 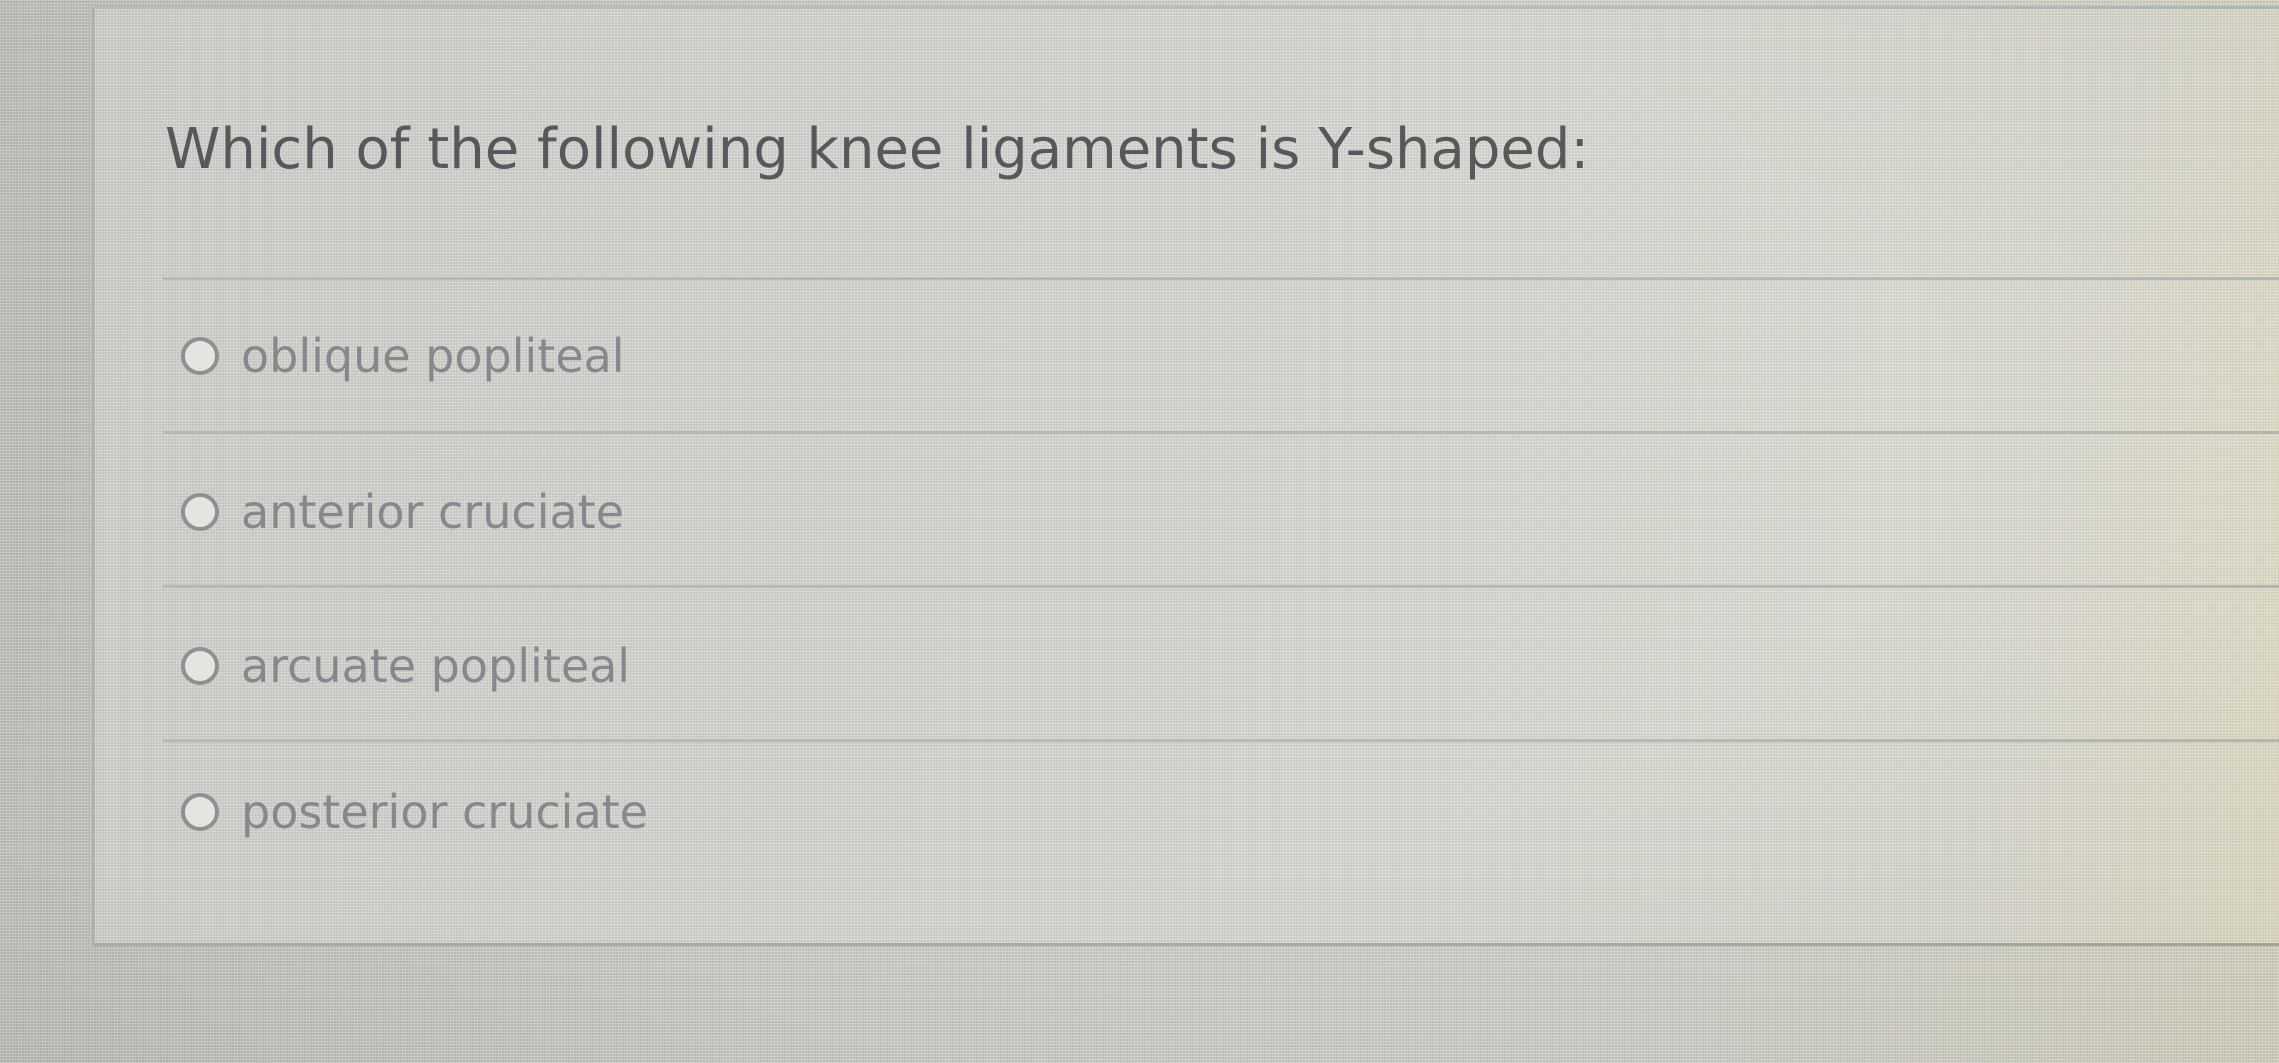 What do you see at coordinates (433, 512) in the screenshot?
I see `option-label: anterior cruciate` at bounding box center [433, 512].